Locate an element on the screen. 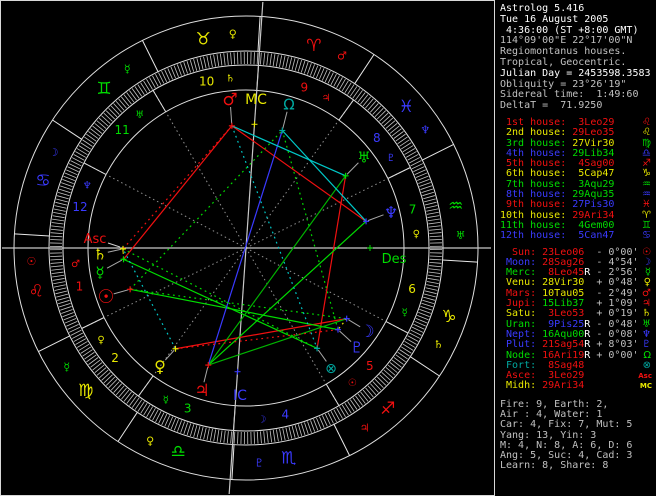  sign-icon: ♌ is located at coordinates (646, 133).